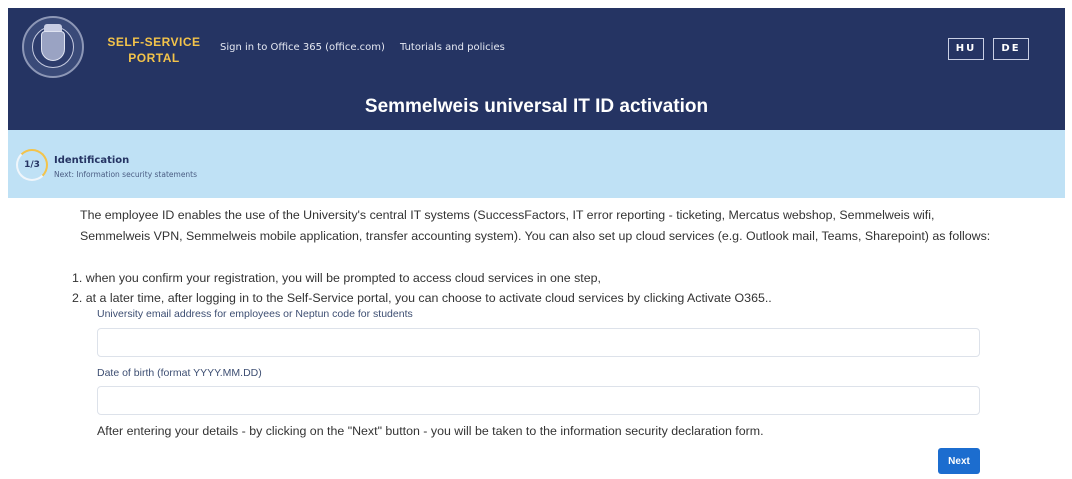 The image size is (1072, 479). Describe the element at coordinates (92, 160) in the screenshot. I see `step-name: Identification` at that location.